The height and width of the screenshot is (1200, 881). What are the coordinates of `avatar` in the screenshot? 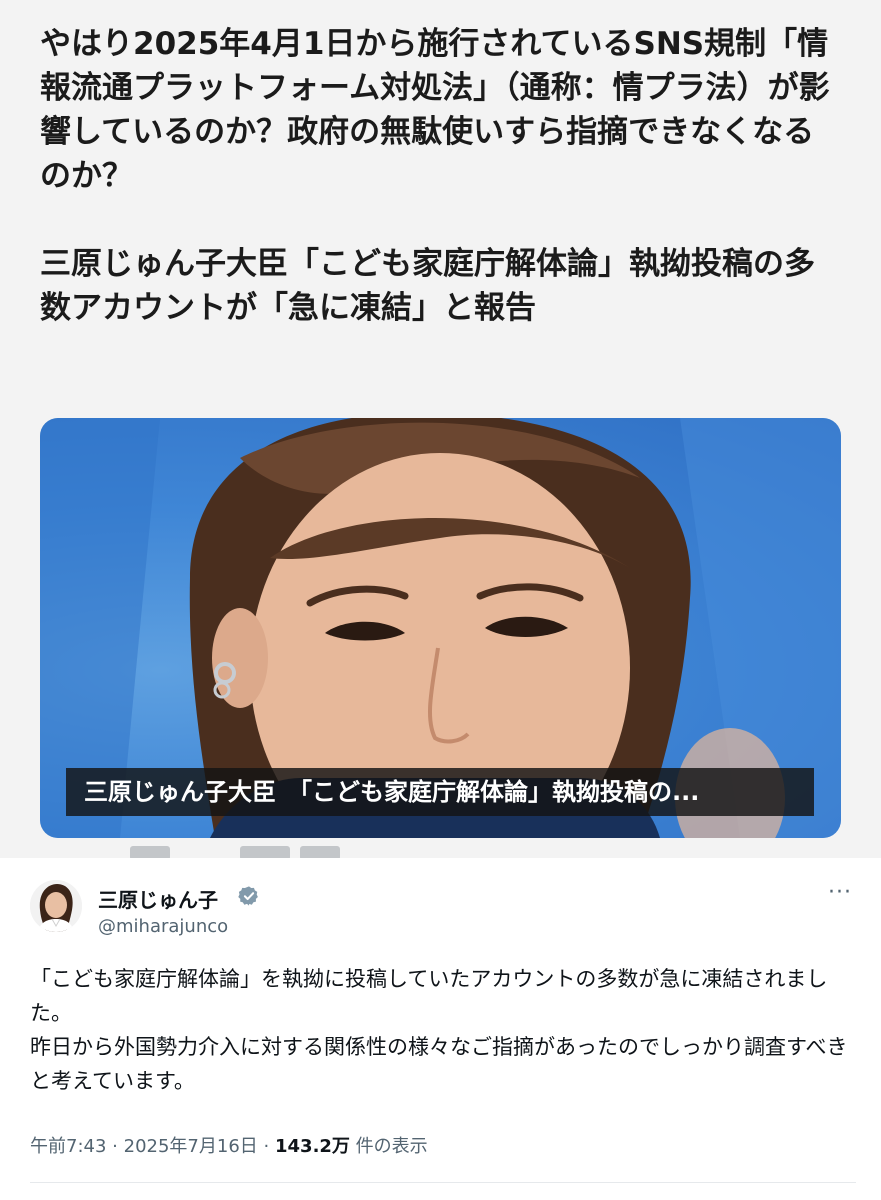 It's located at (56, 906).